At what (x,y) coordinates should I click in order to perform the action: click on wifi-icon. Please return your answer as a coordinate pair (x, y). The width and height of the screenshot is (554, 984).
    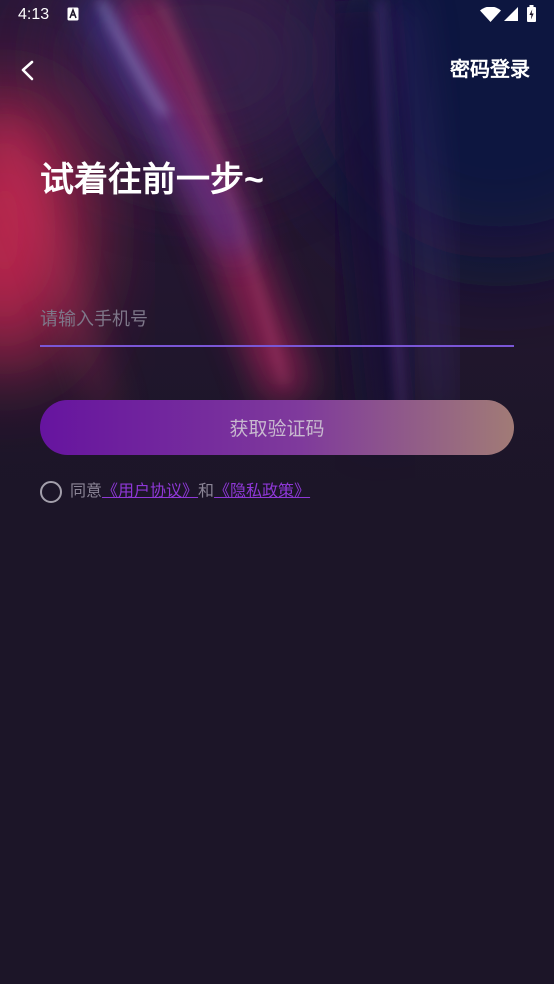
    Looking at the image, I should click on (490, 14).